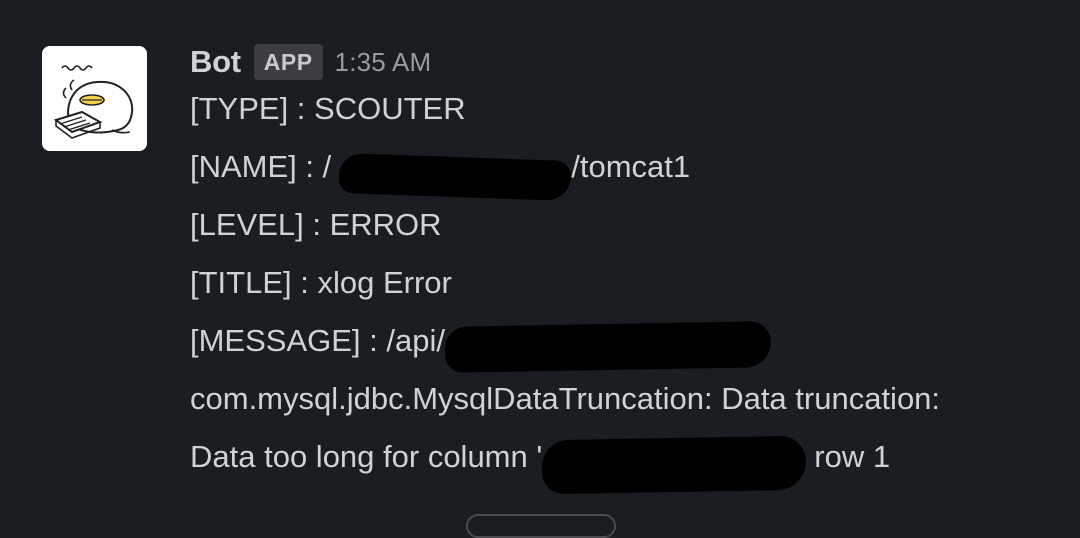 Image resolution: width=1080 pixels, height=538 pixels. I want to click on reaction-pill, so click(541, 526).